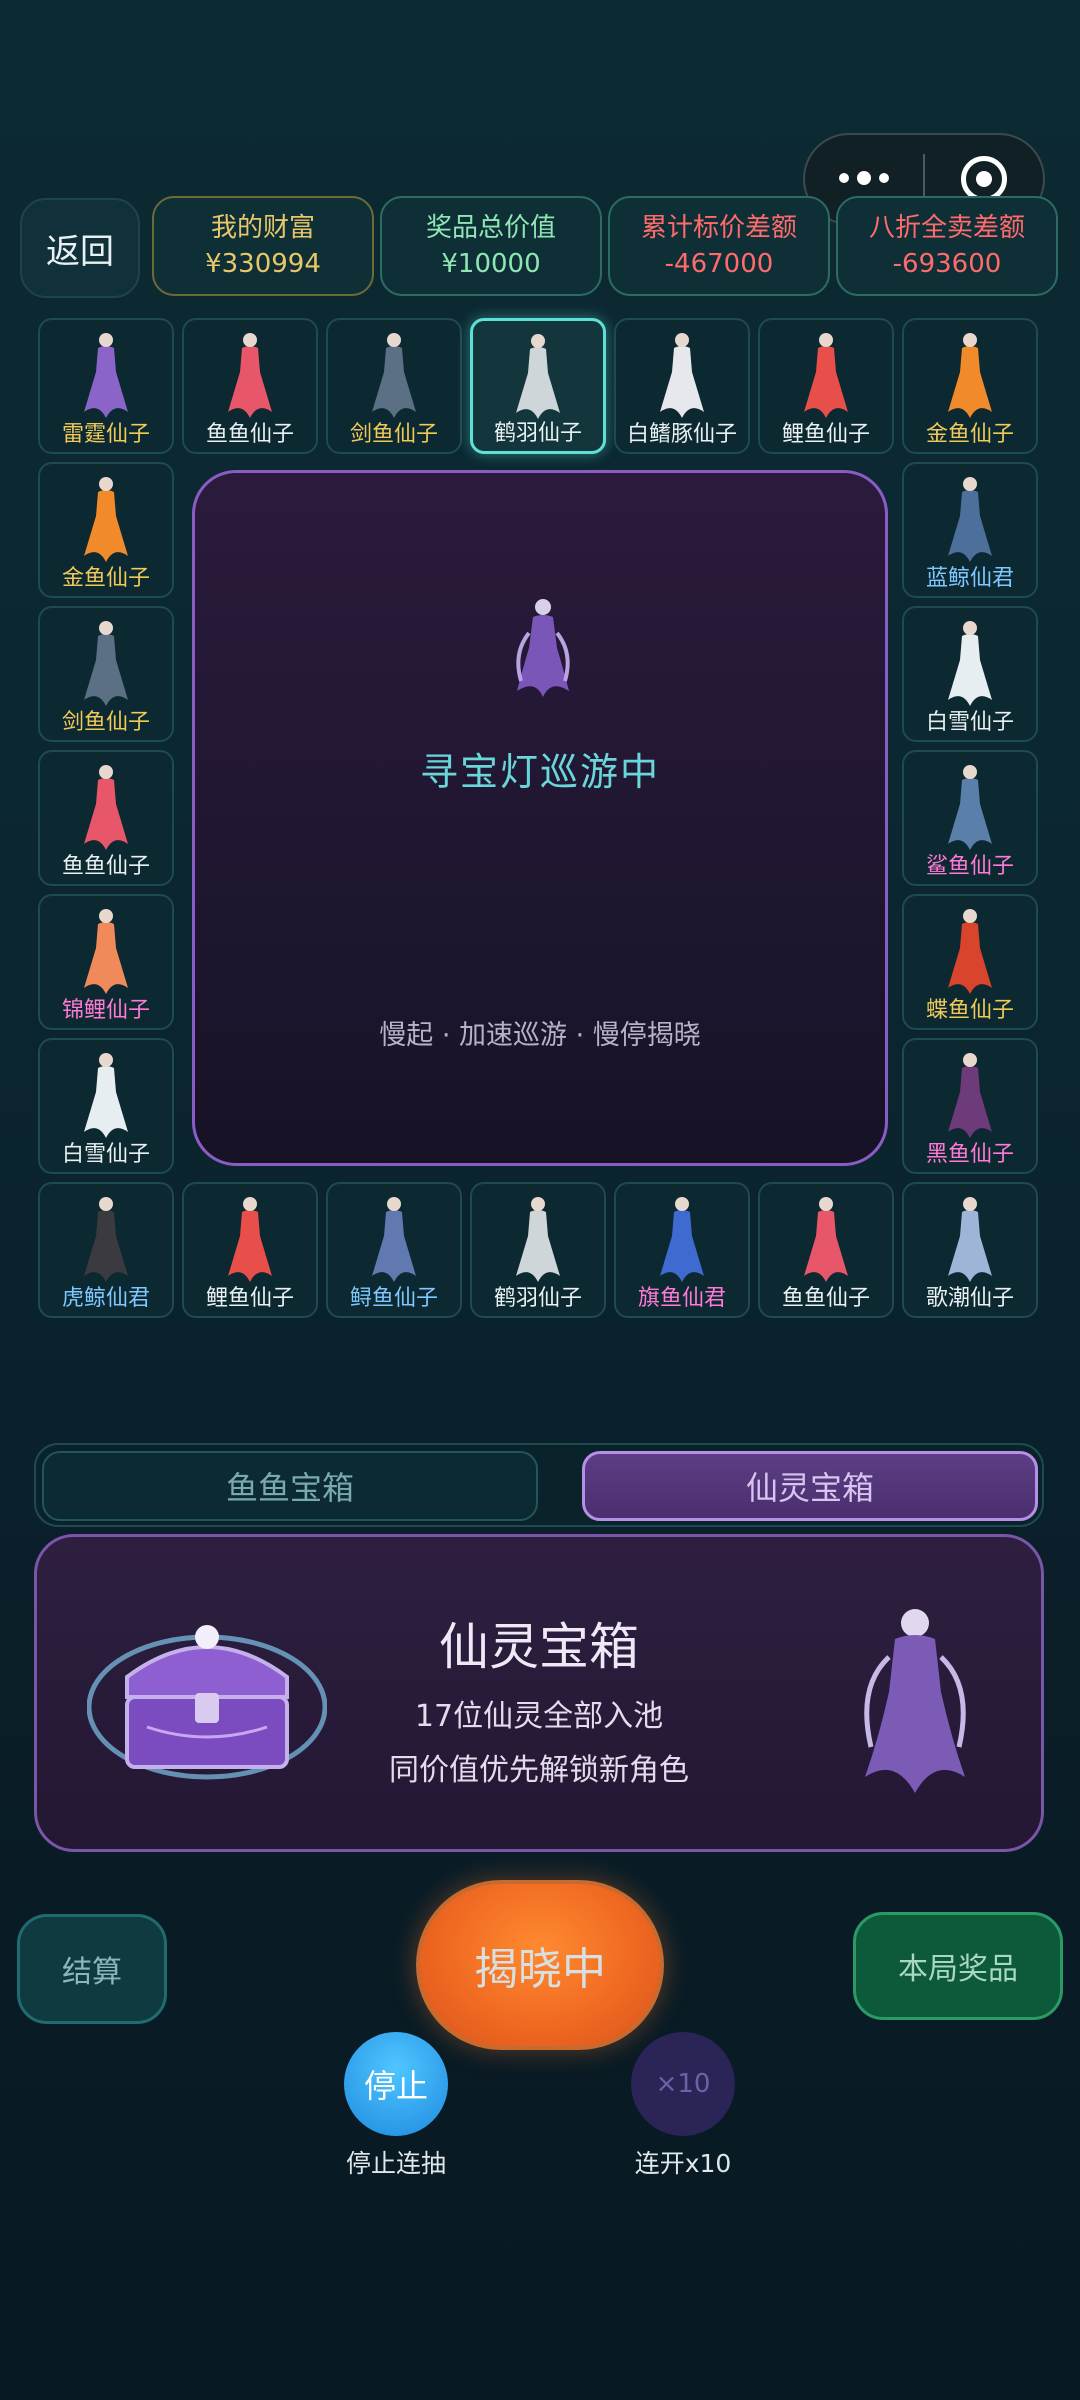  What do you see at coordinates (105, 1010) in the screenshot?
I see `tile-name: 锦鲤仙子` at bounding box center [105, 1010].